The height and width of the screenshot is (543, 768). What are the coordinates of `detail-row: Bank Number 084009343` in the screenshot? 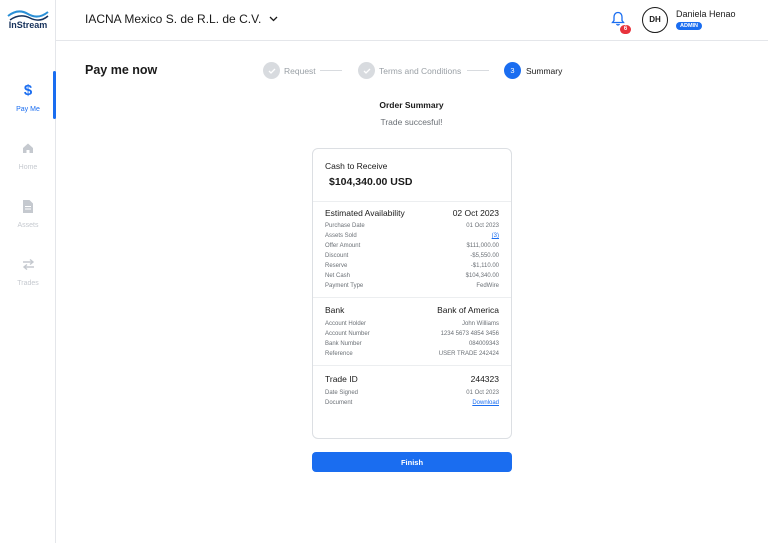 It's located at (412, 344).